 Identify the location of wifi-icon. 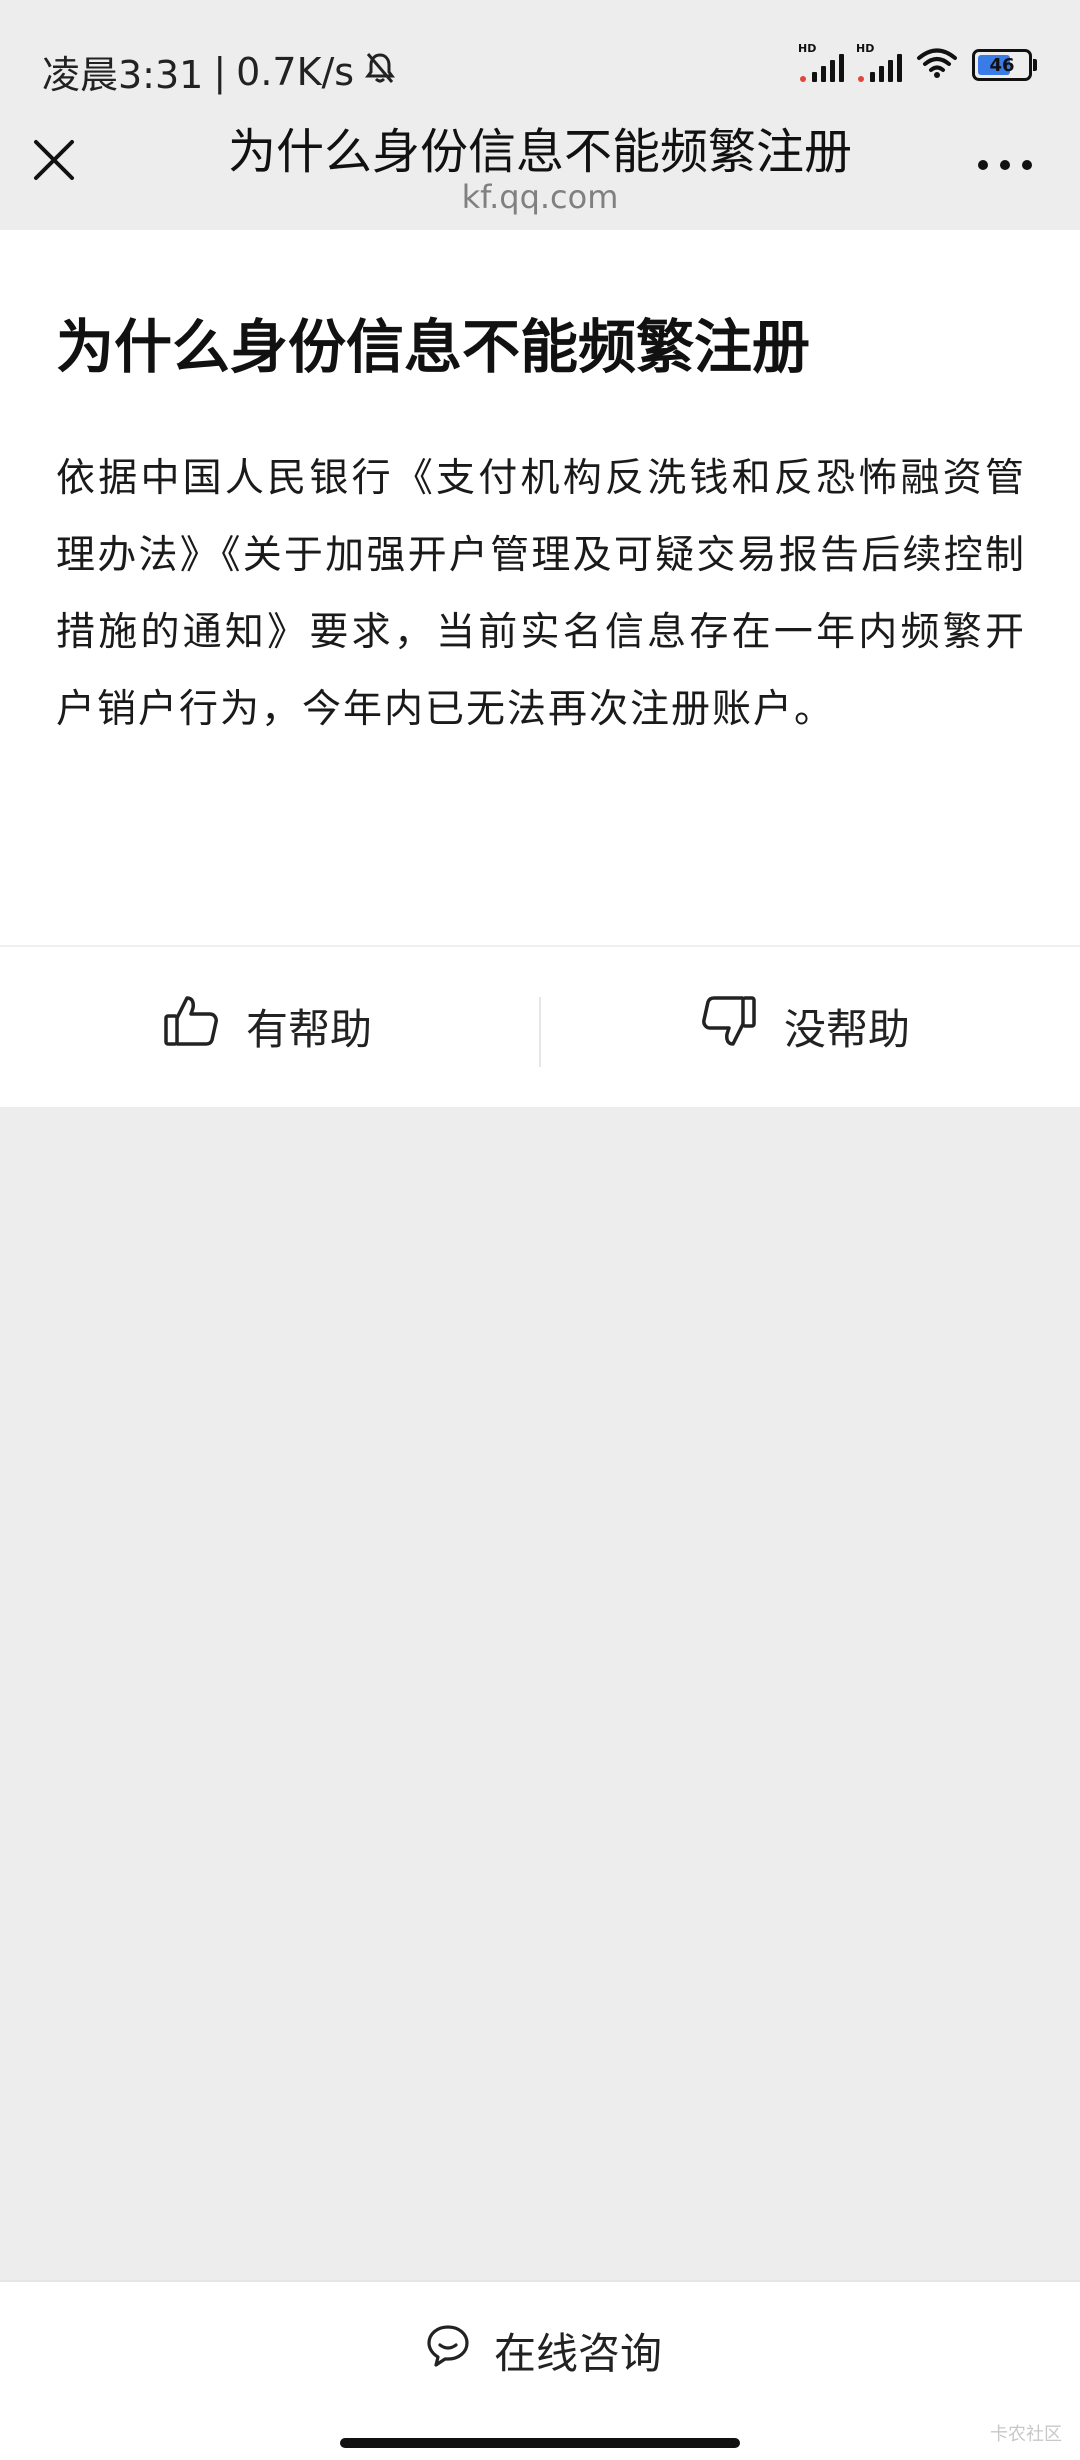
(937, 65).